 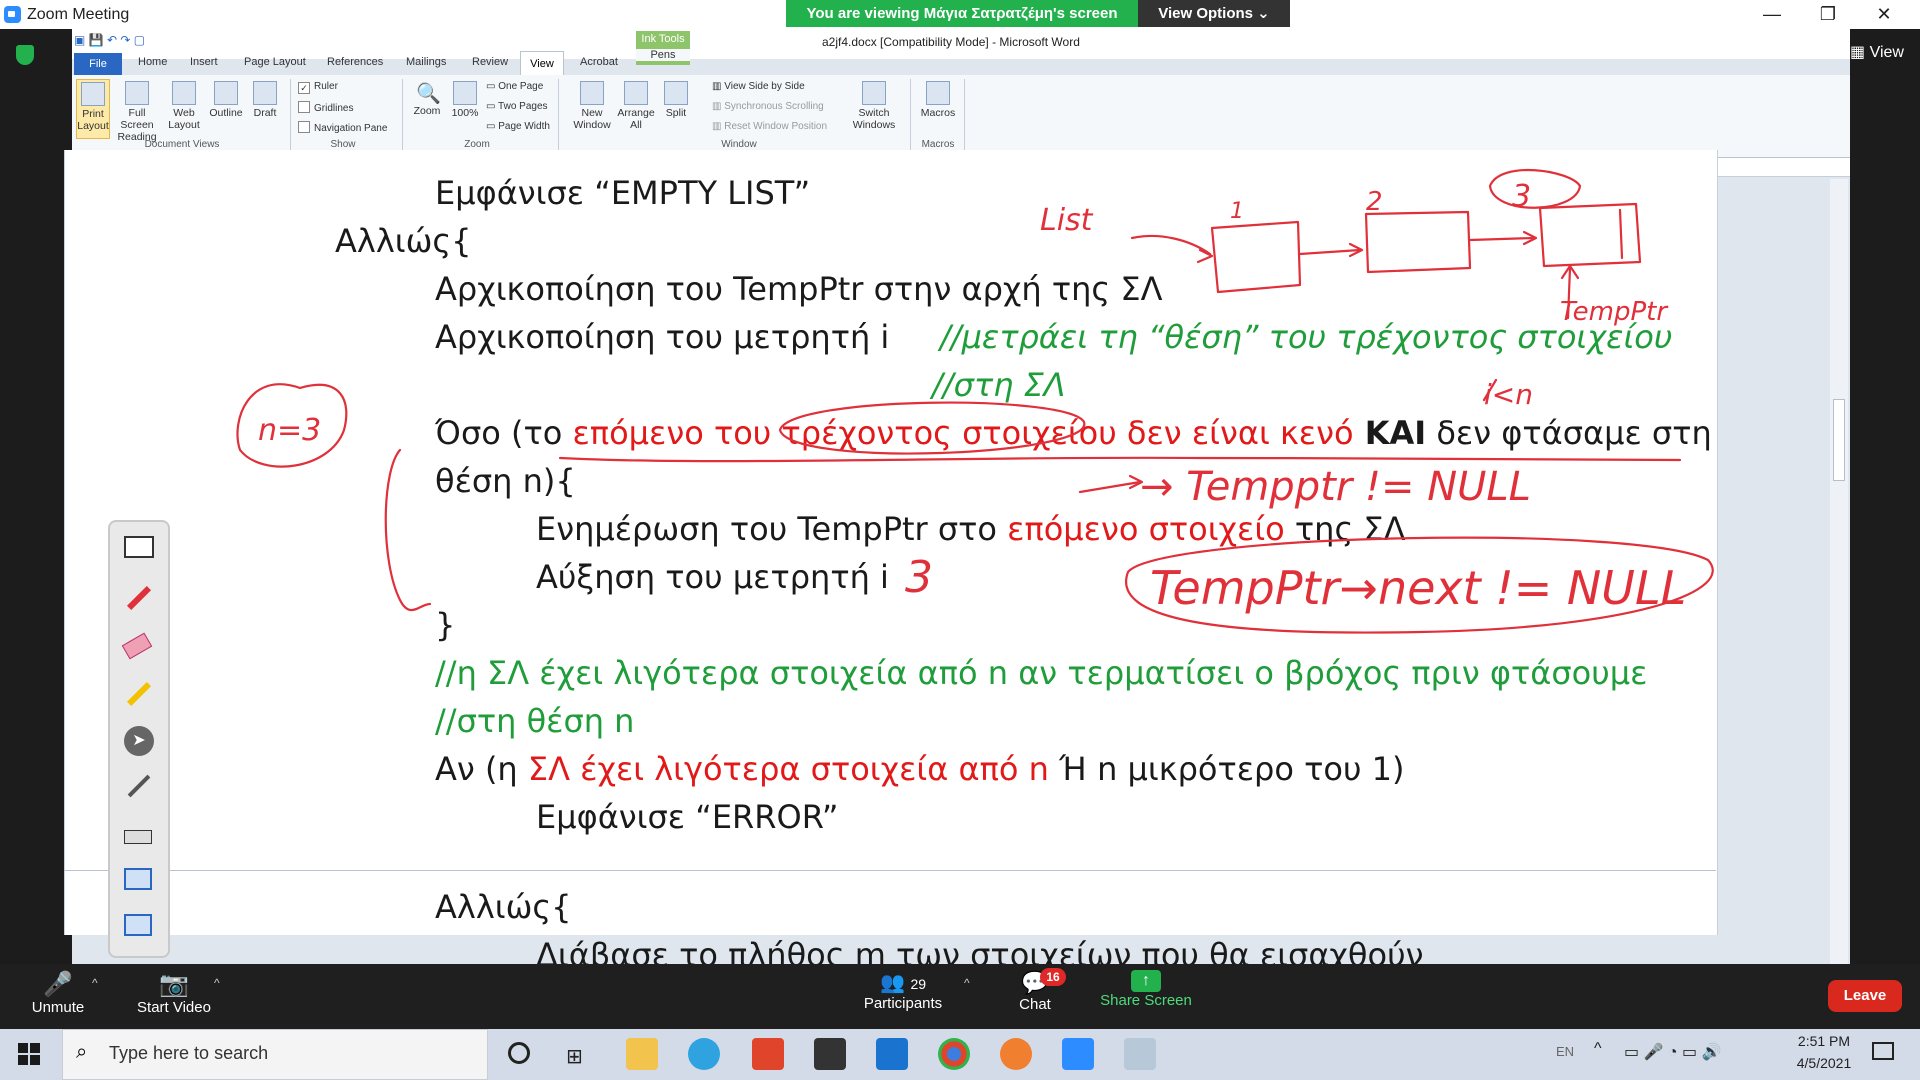 What do you see at coordinates (503, 907) in the screenshot?
I see `doc-line: Αλλιώς{` at bounding box center [503, 907].